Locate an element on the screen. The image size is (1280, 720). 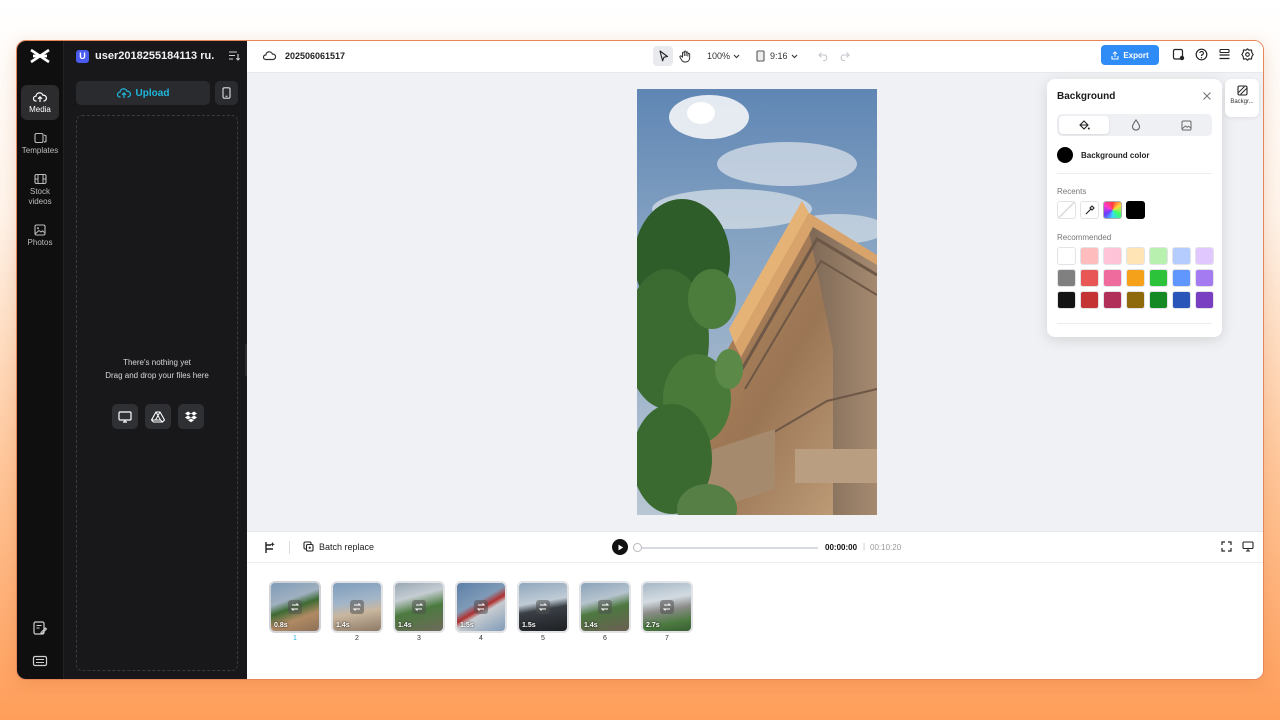
timeline-clip: 0.8s is located at coordinates (295, 607).